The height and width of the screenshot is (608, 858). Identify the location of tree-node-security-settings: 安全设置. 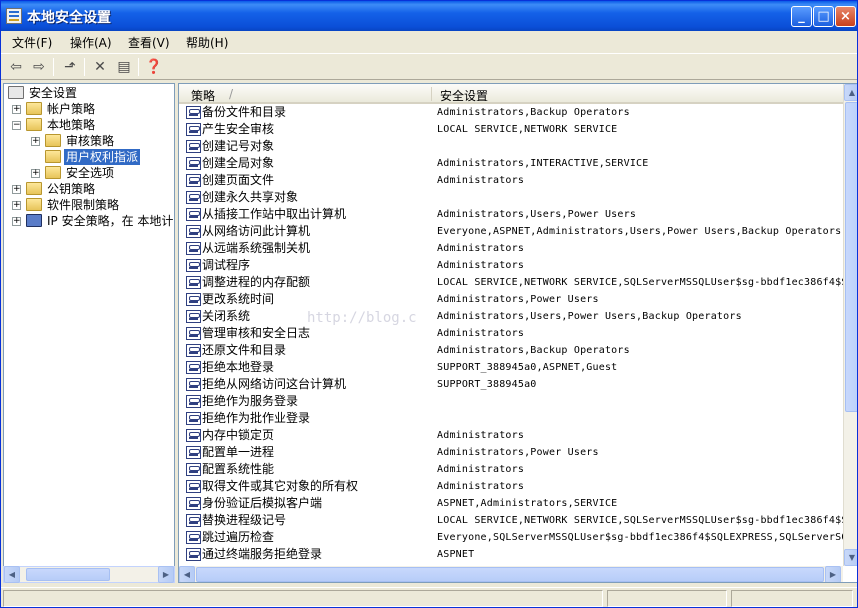
(88, 93).